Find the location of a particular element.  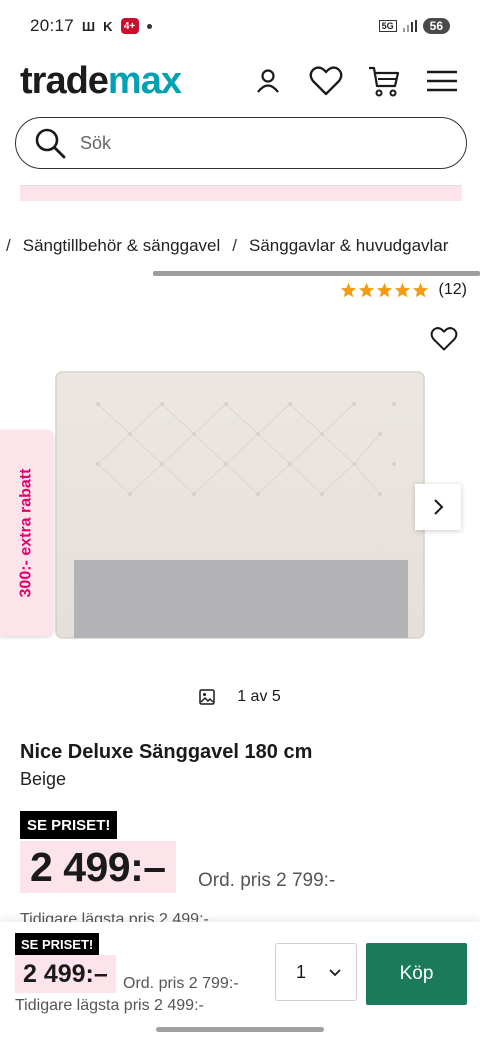

quantity-select: 1 is located at coordinates (316, 972).